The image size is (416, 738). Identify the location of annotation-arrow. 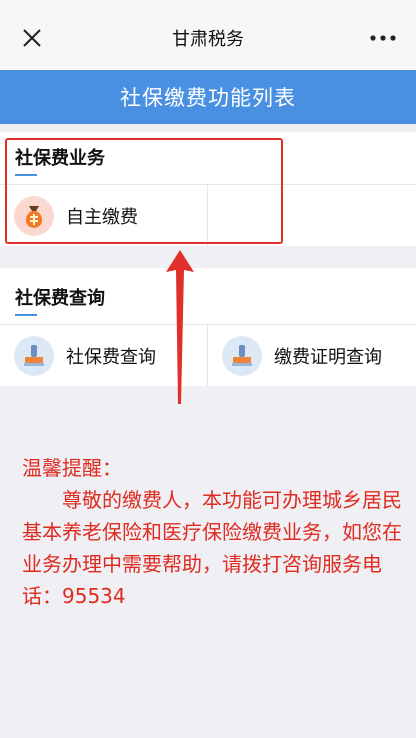
(180, 327).